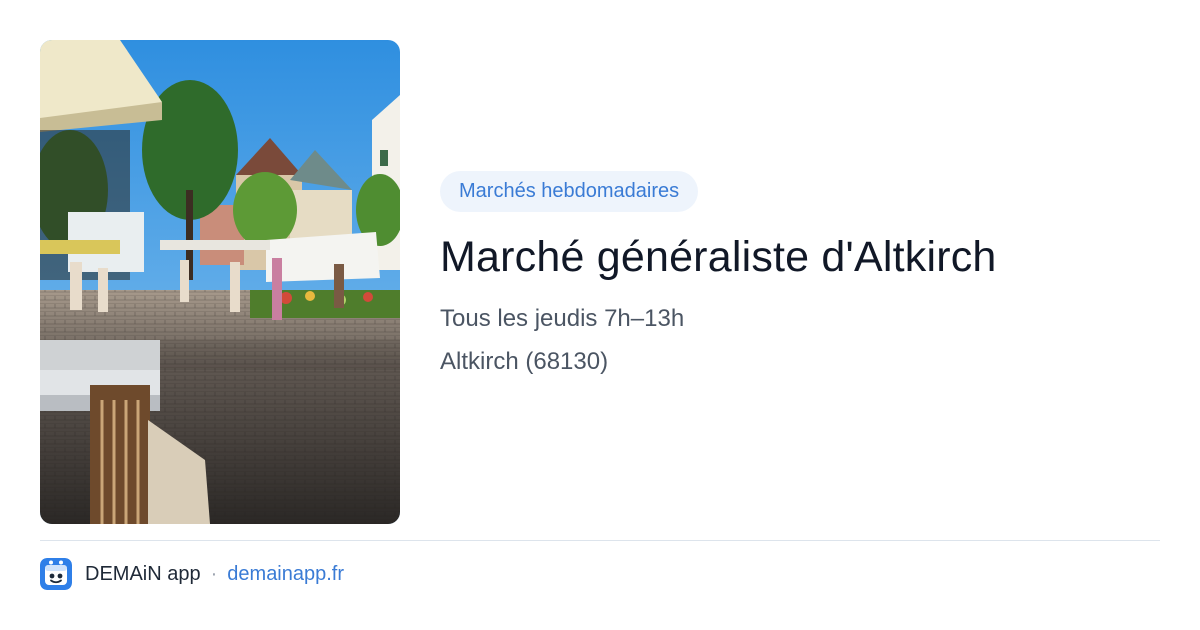 This screenshot has width=1200, height=630. What do you see at coordinates (56, 574) in the screenshot?
I see `demain-app-icon` at bounding box center [56, 574].